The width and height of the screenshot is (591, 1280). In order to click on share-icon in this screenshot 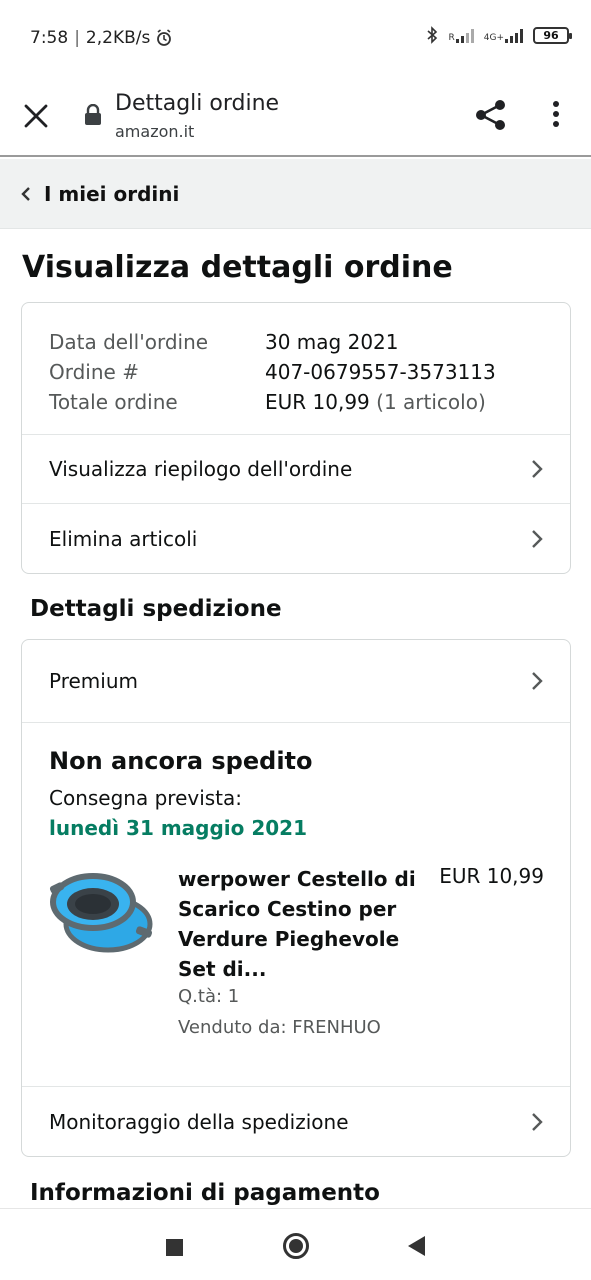, I will do `click(490, 115)`.